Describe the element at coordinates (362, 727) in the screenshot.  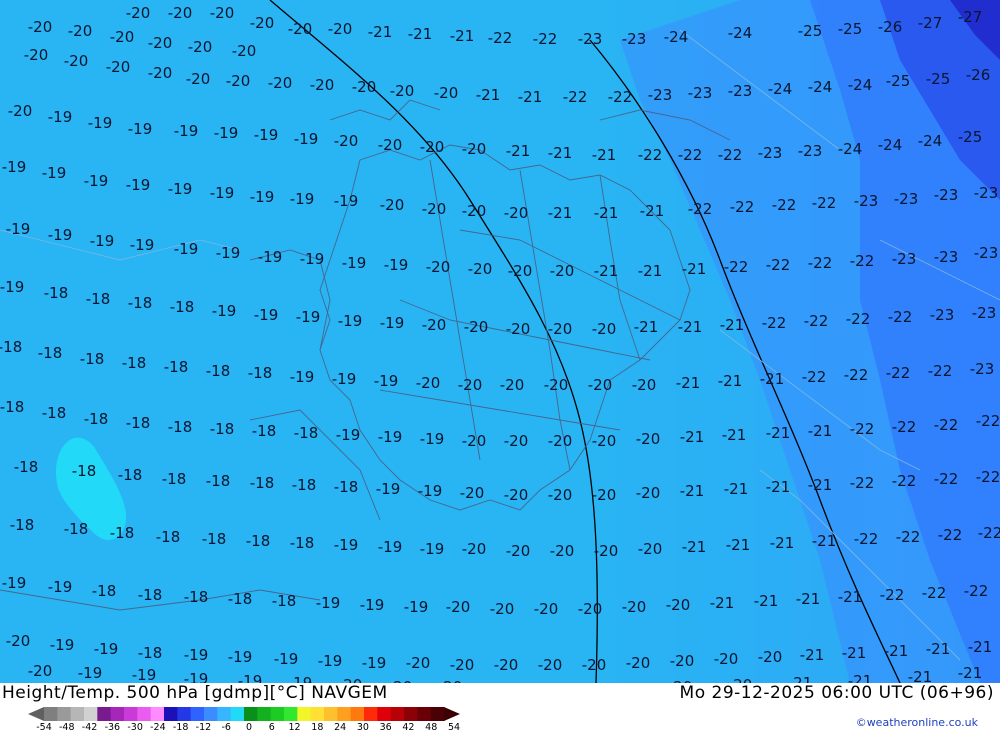
I see `scale-tick-label: 30` at that location.